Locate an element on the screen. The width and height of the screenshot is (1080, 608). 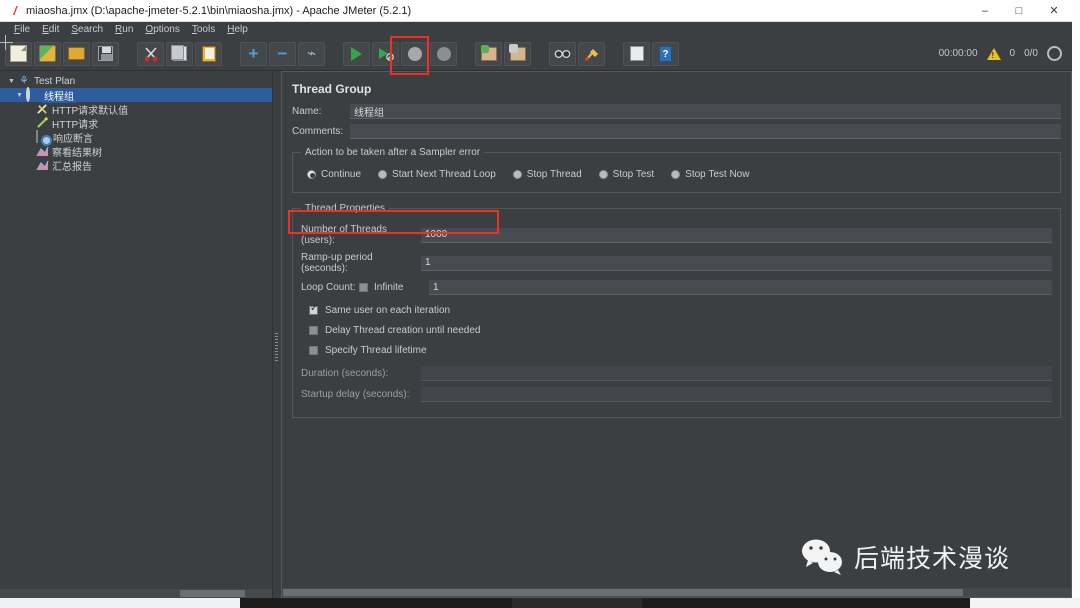
radio-stop-test: Stop Test is located at coordinates (626, 174).